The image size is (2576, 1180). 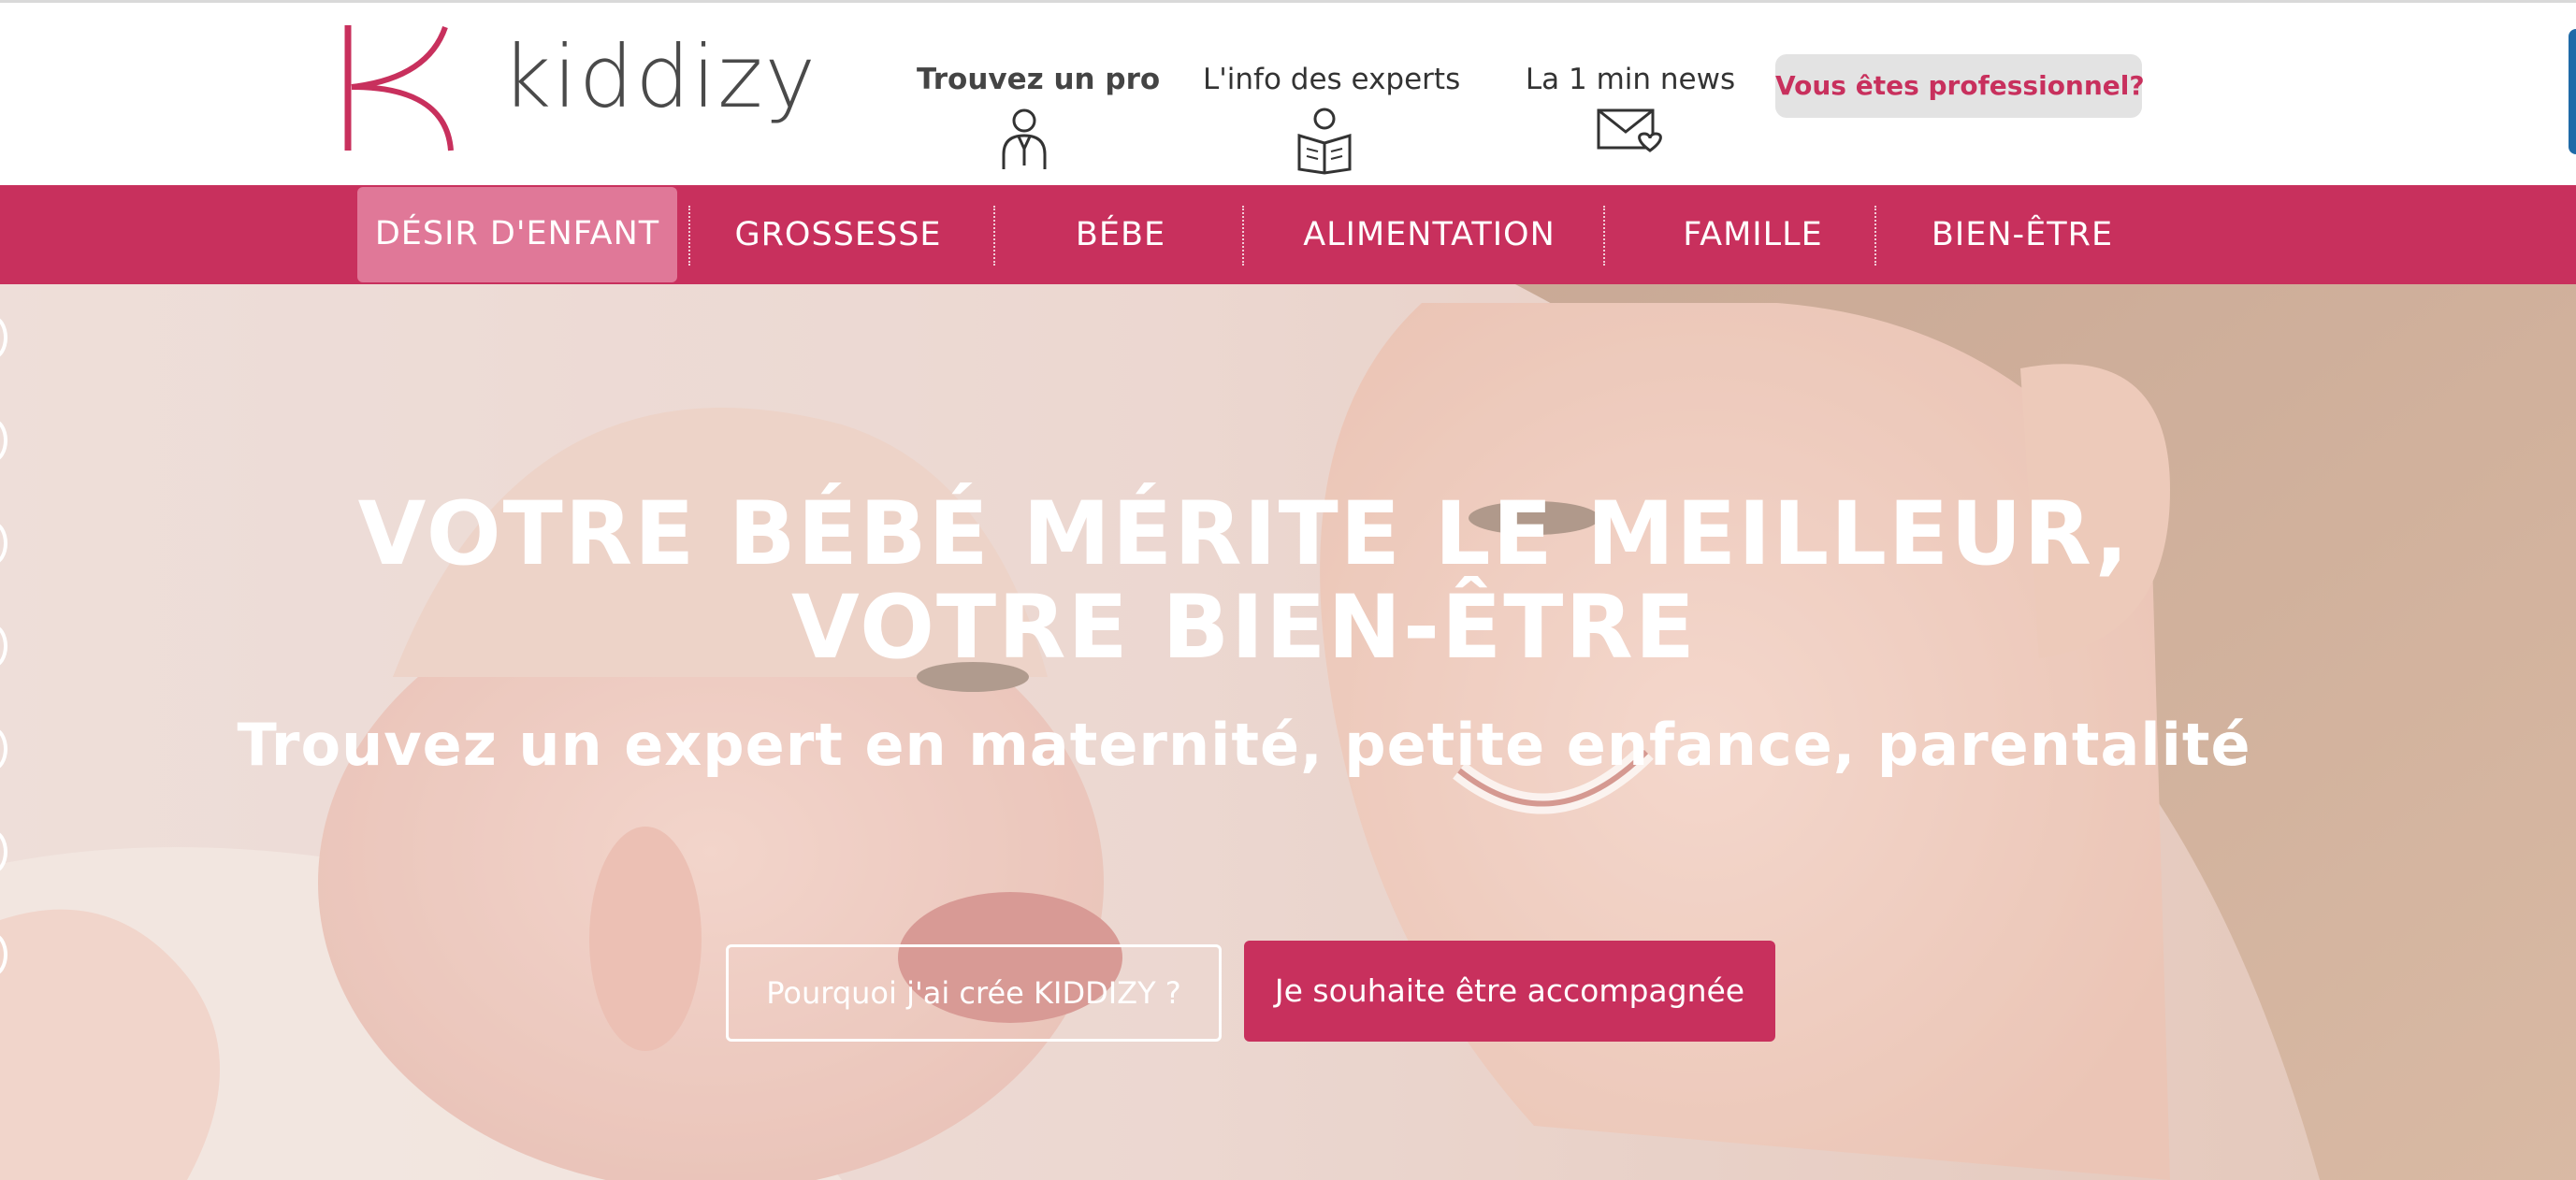 I want to click on side-tab, so click(x=2572, y=91).